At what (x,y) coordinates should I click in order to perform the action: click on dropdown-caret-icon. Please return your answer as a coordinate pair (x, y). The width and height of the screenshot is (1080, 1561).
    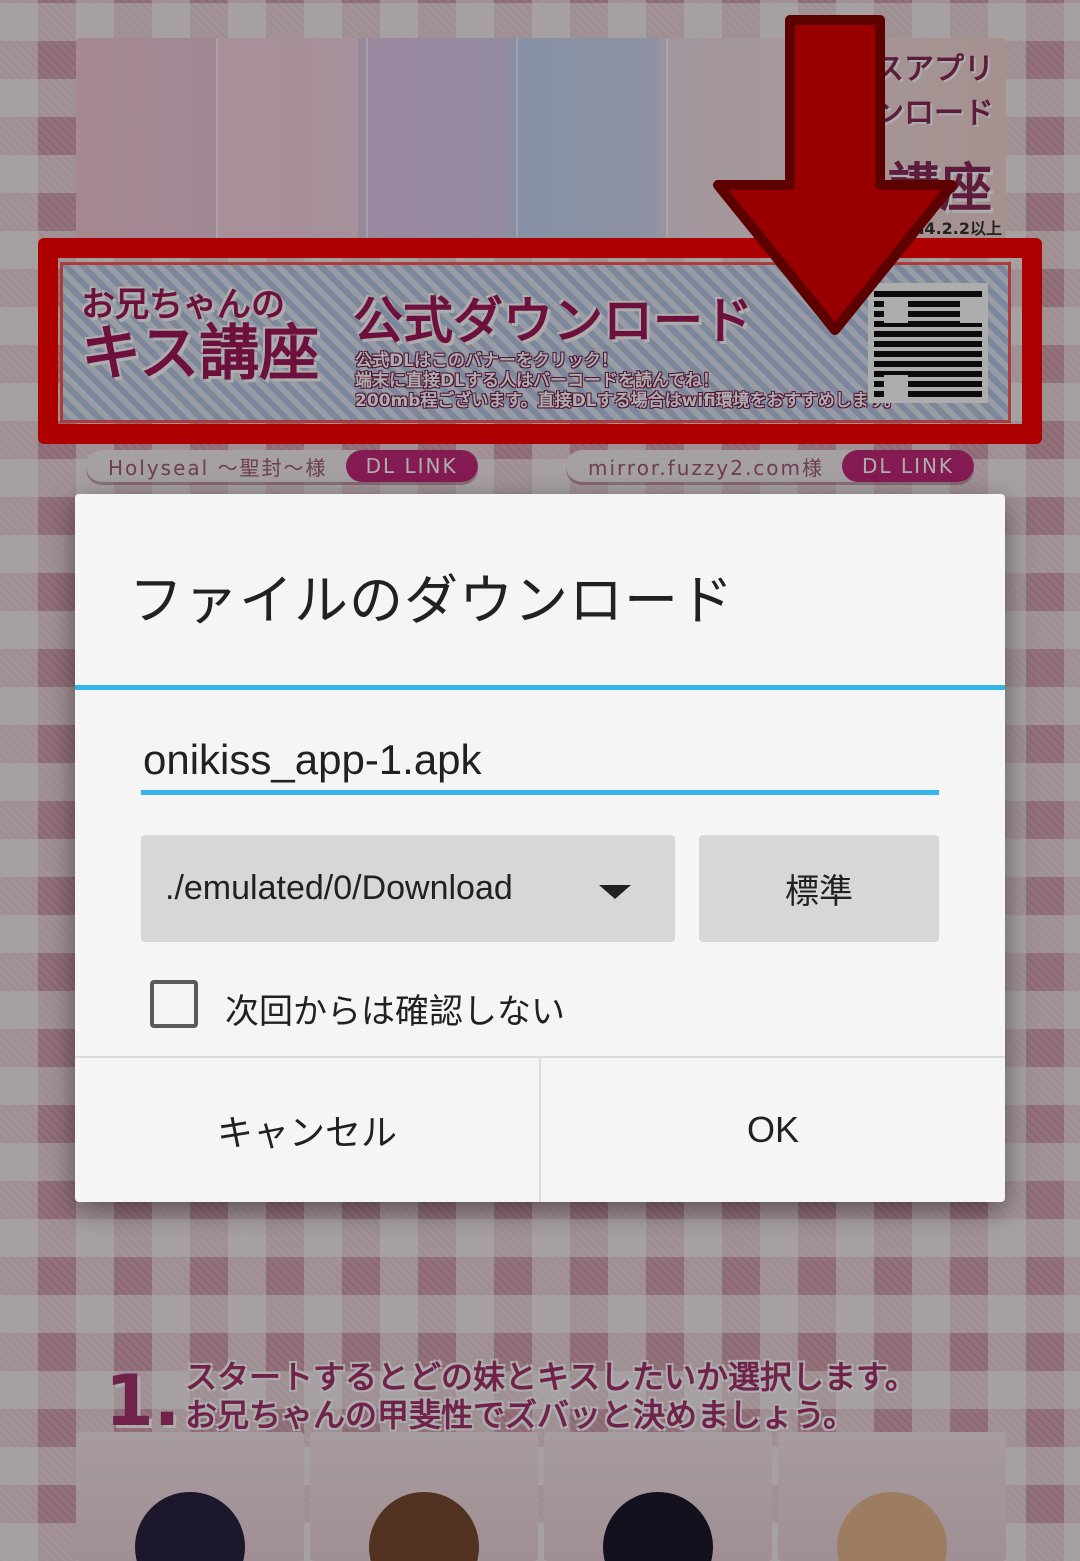
    Looking at the image, I should click on (615, 892).